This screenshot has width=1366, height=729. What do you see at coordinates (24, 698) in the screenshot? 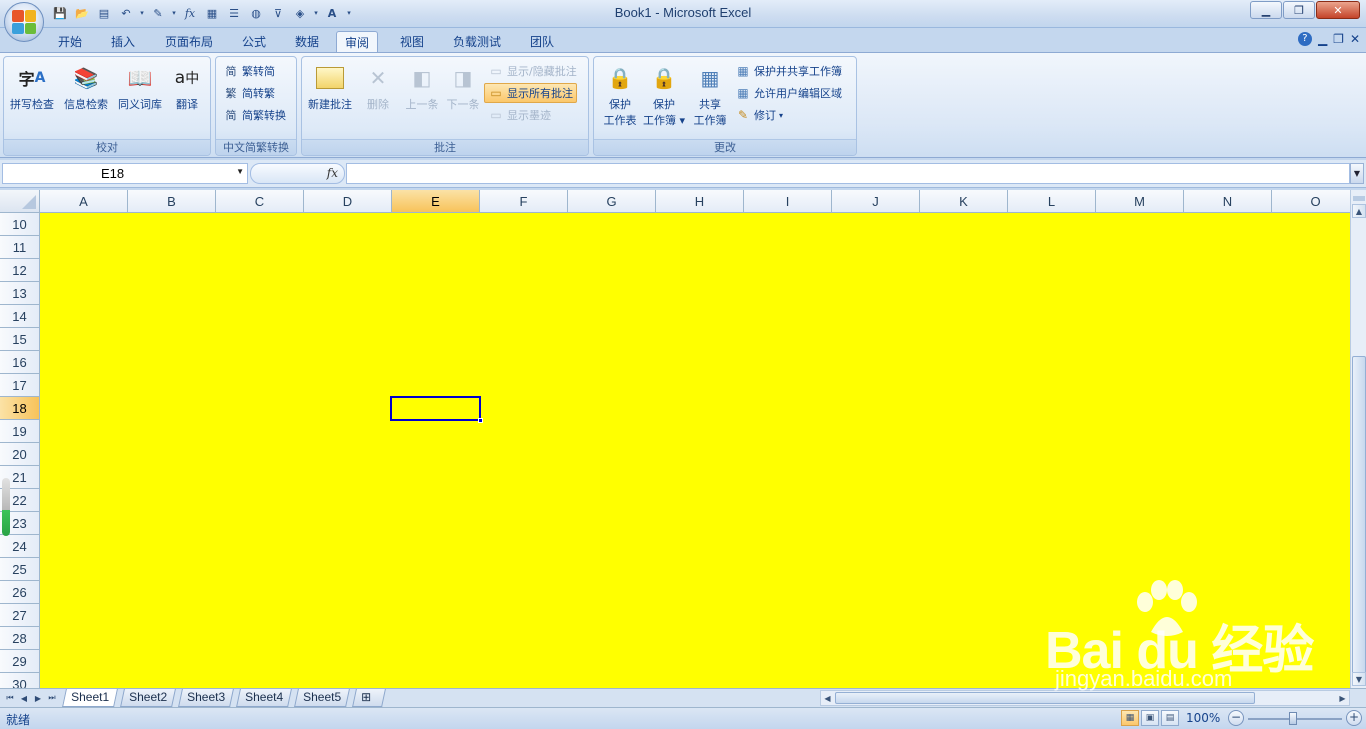
I see `prev-sheet-icon: ◀` at bounding box center [24, 698].